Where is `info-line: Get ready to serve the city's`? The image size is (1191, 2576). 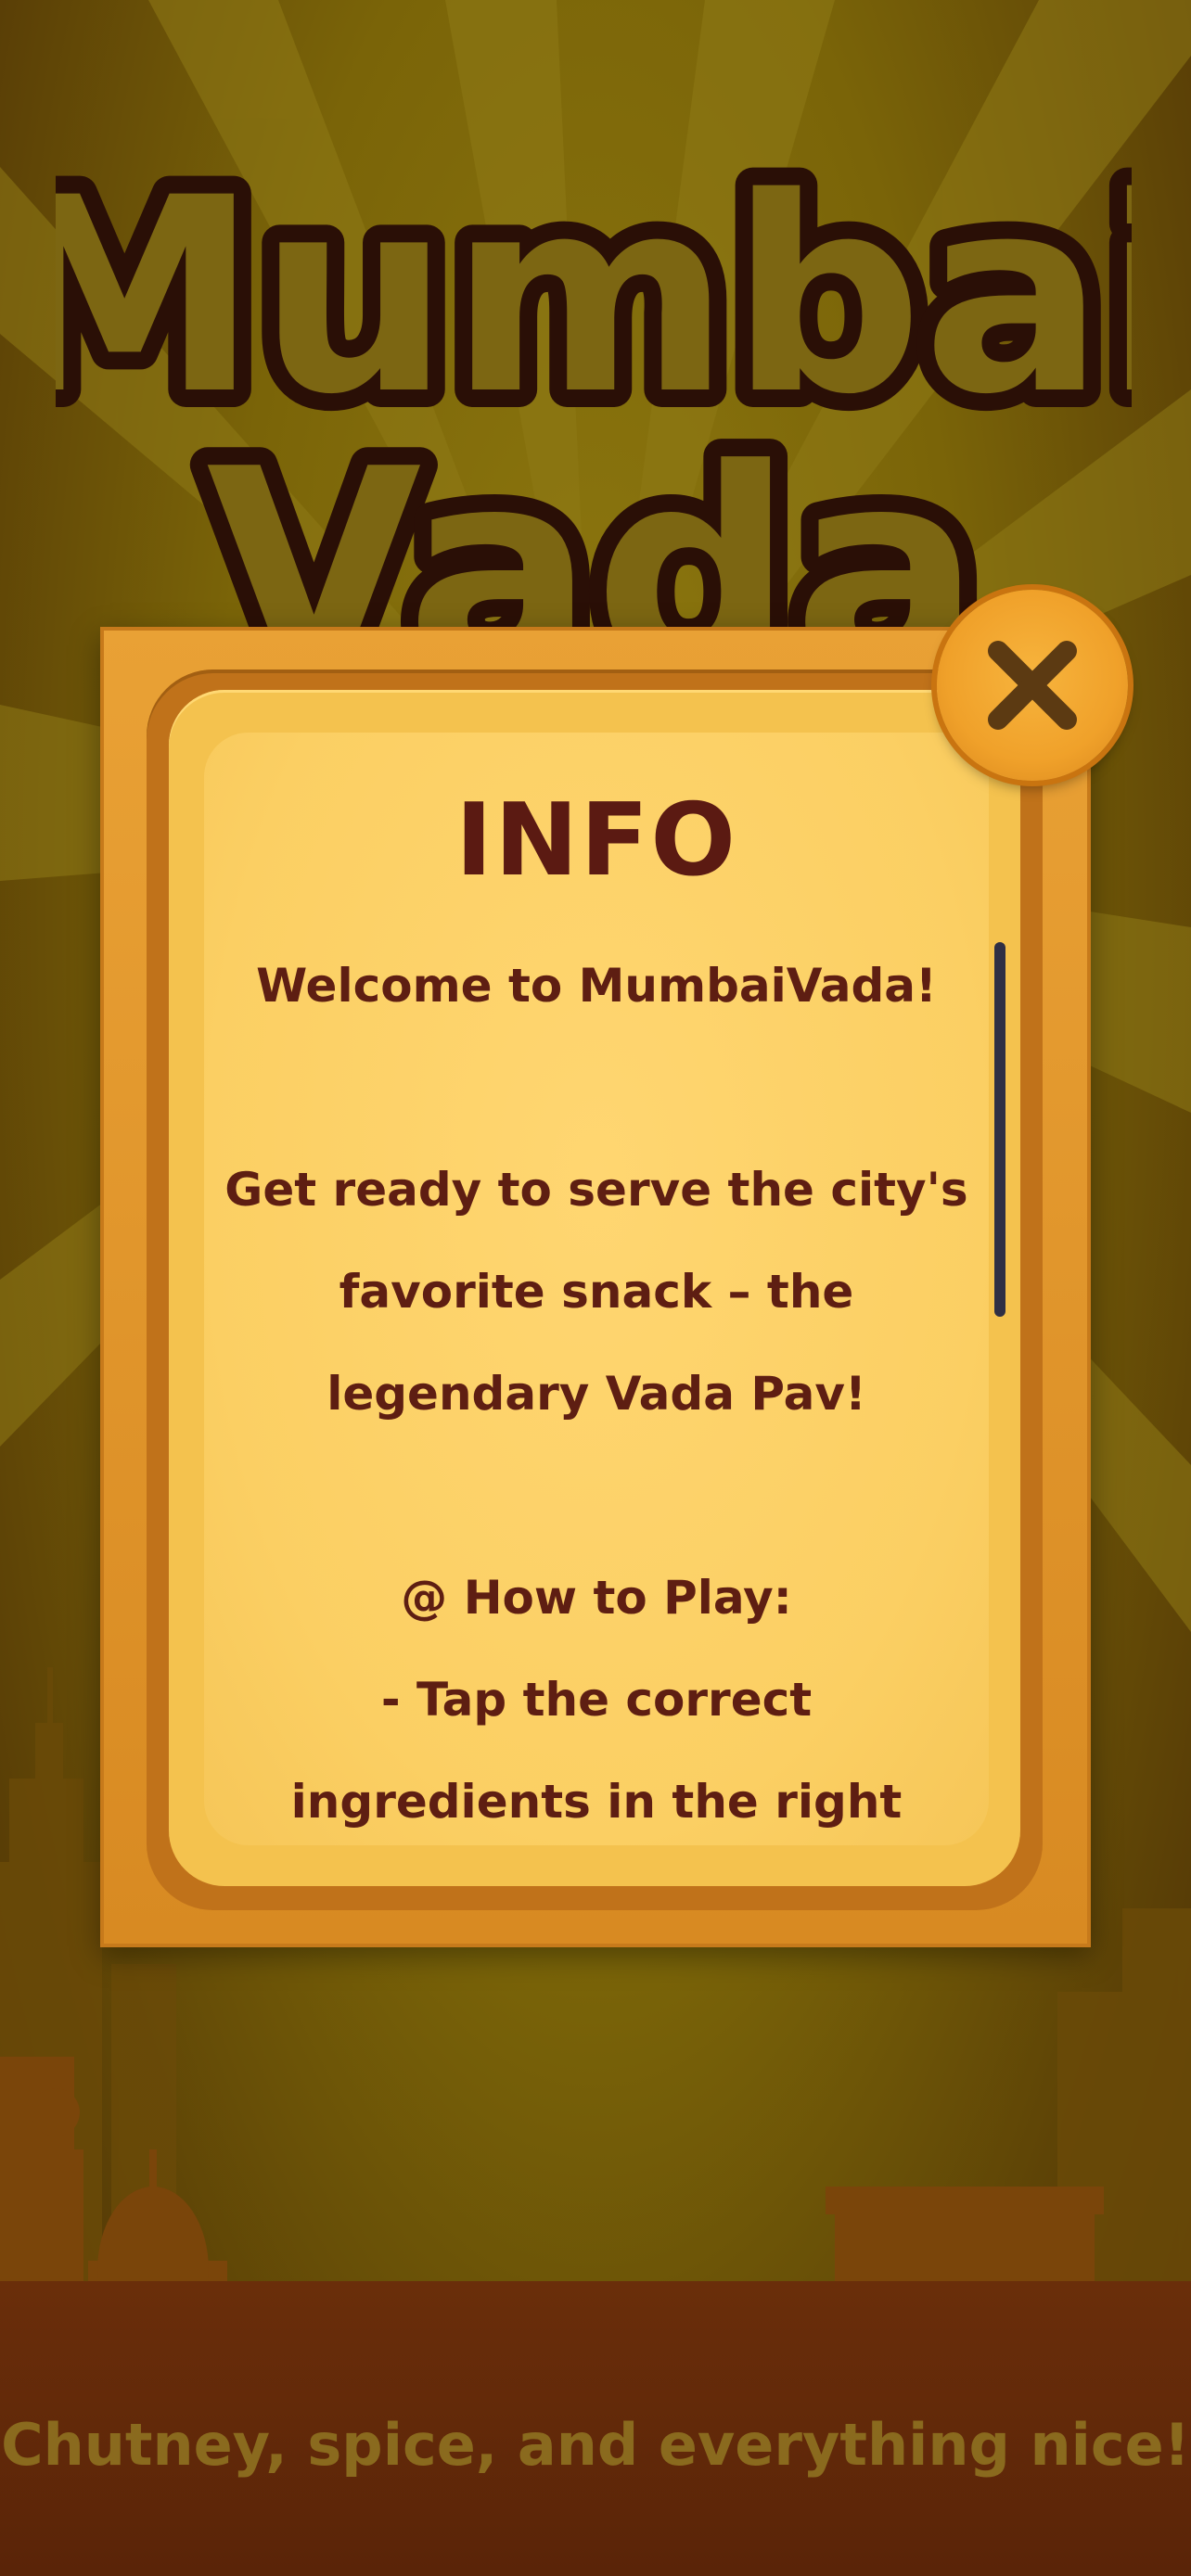 info-line: Get ready to serve the city's is located at coordinates (596, 1190).